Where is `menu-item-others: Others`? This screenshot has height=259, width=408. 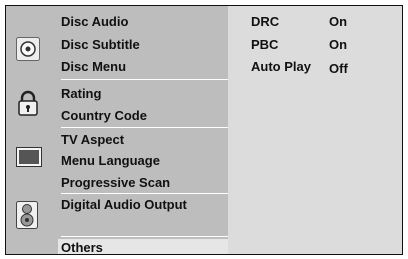 menu-item-others: Others is located at coordinates (82, 247).